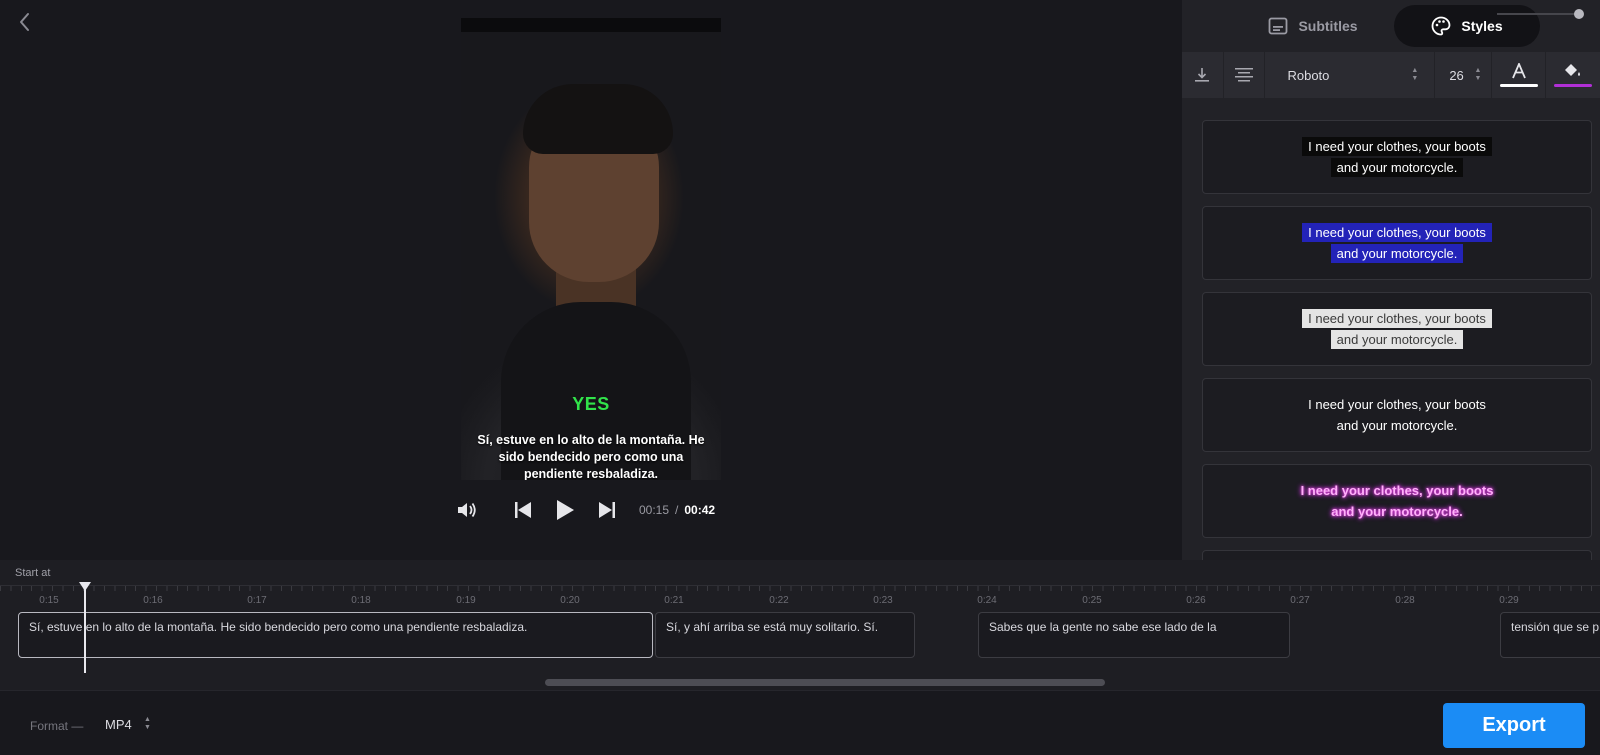 This screenshot has width=1600, height=755. What do you see at coordinates (883, 600) in the screenshot?
I see `tick-label: 0:23` at bounding box center [883, 600].